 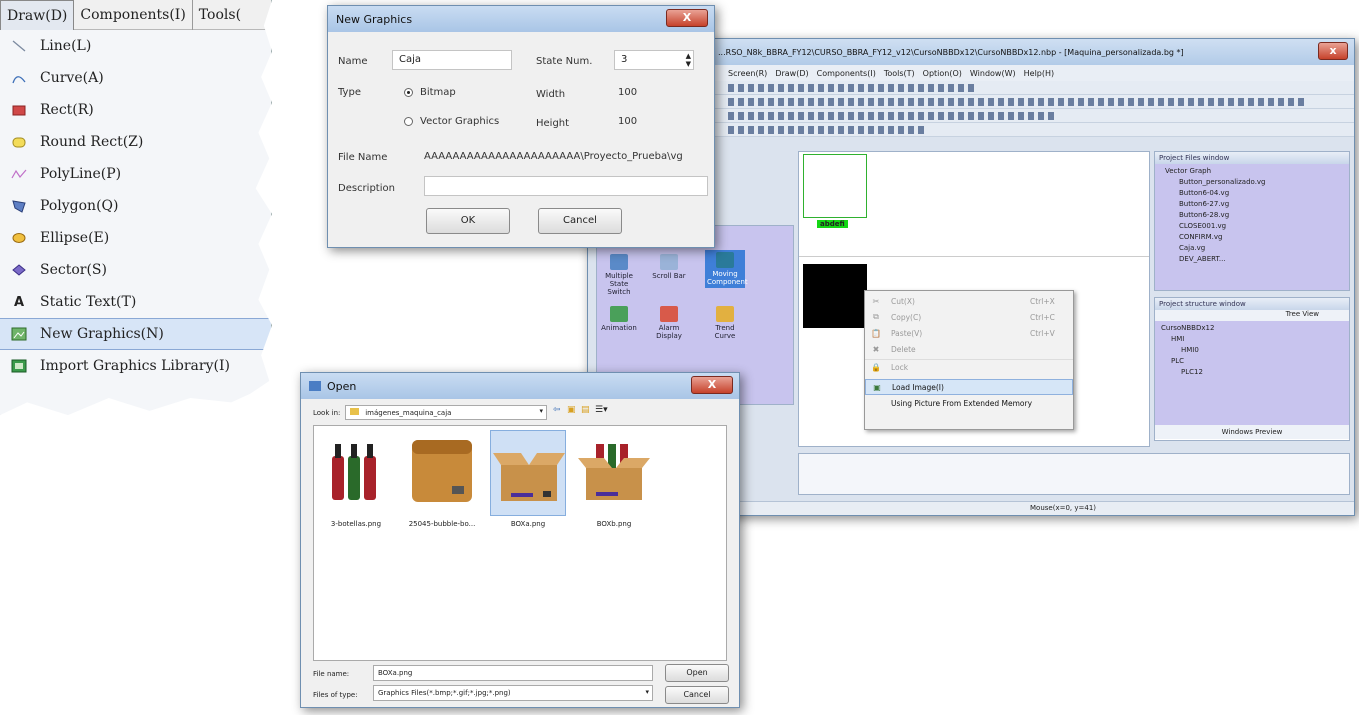 I want to click on app-close-button: x, so click(x=1333, y=51).